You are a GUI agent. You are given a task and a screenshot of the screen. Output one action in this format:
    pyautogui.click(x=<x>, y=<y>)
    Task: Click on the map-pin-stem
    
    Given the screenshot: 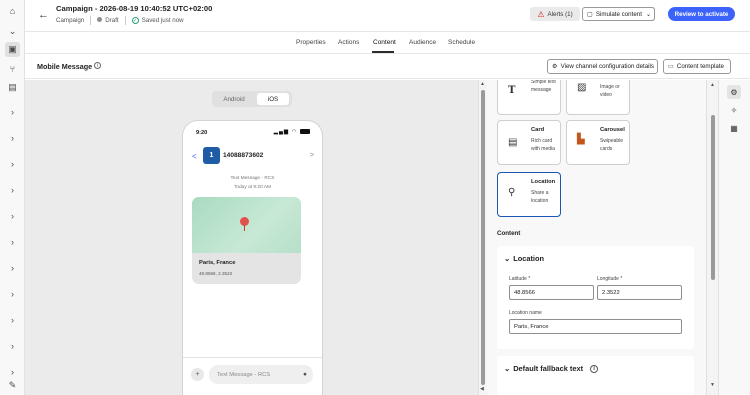 What is the action you would take?
    pyautogui.click(x=244, y=228)
    